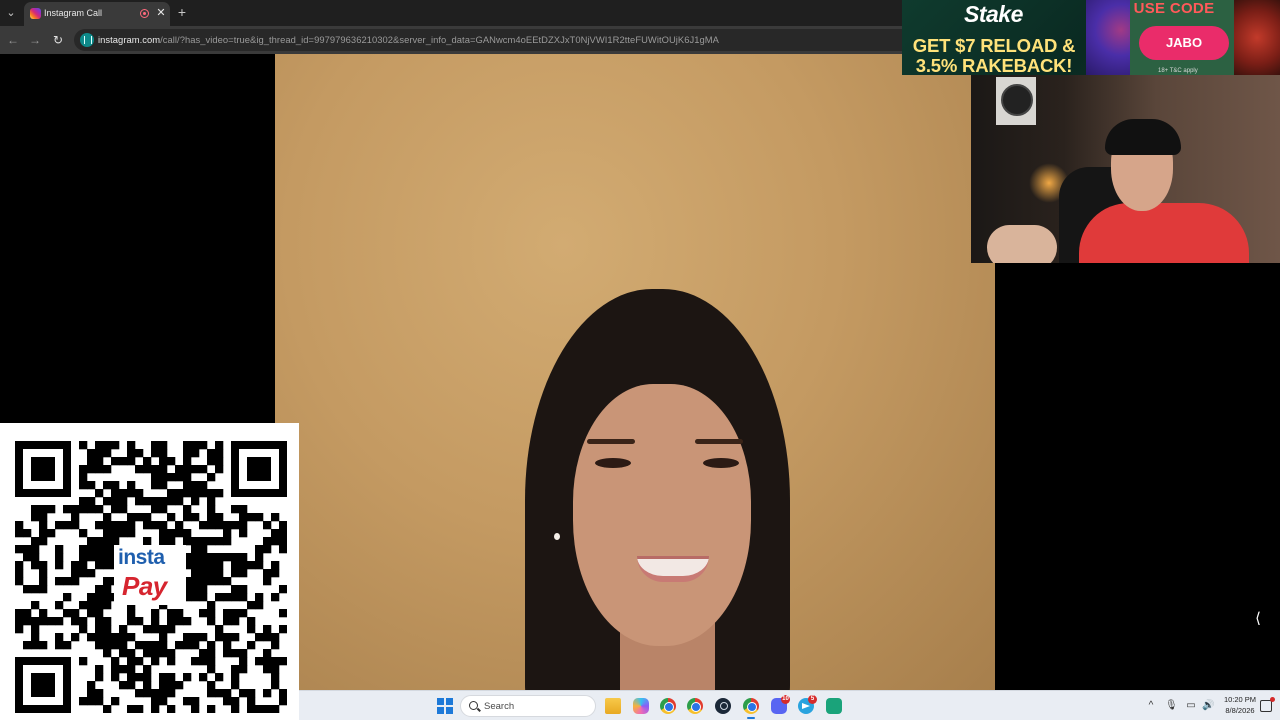 The image size is (1280, 720). I want to click on telegram-notification-badge: 5, so click(812, 699).